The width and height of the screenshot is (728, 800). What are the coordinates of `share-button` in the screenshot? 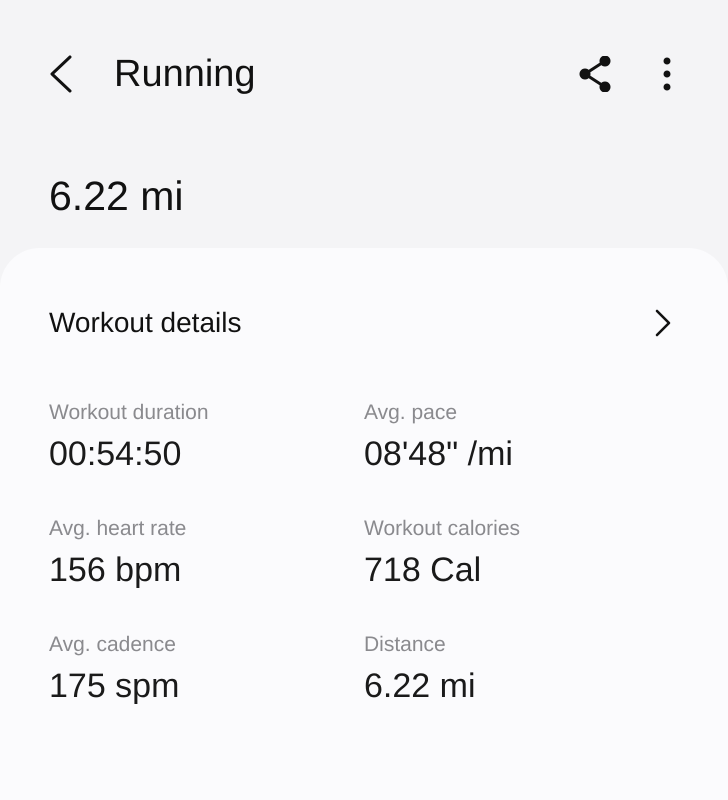 It's located at (595, 74).